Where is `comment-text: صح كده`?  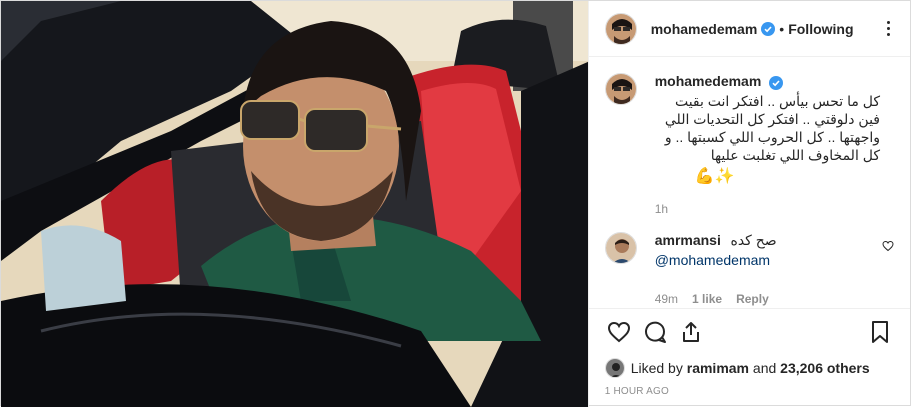 comment-text: صح كده is located at coordinates (753, 239).